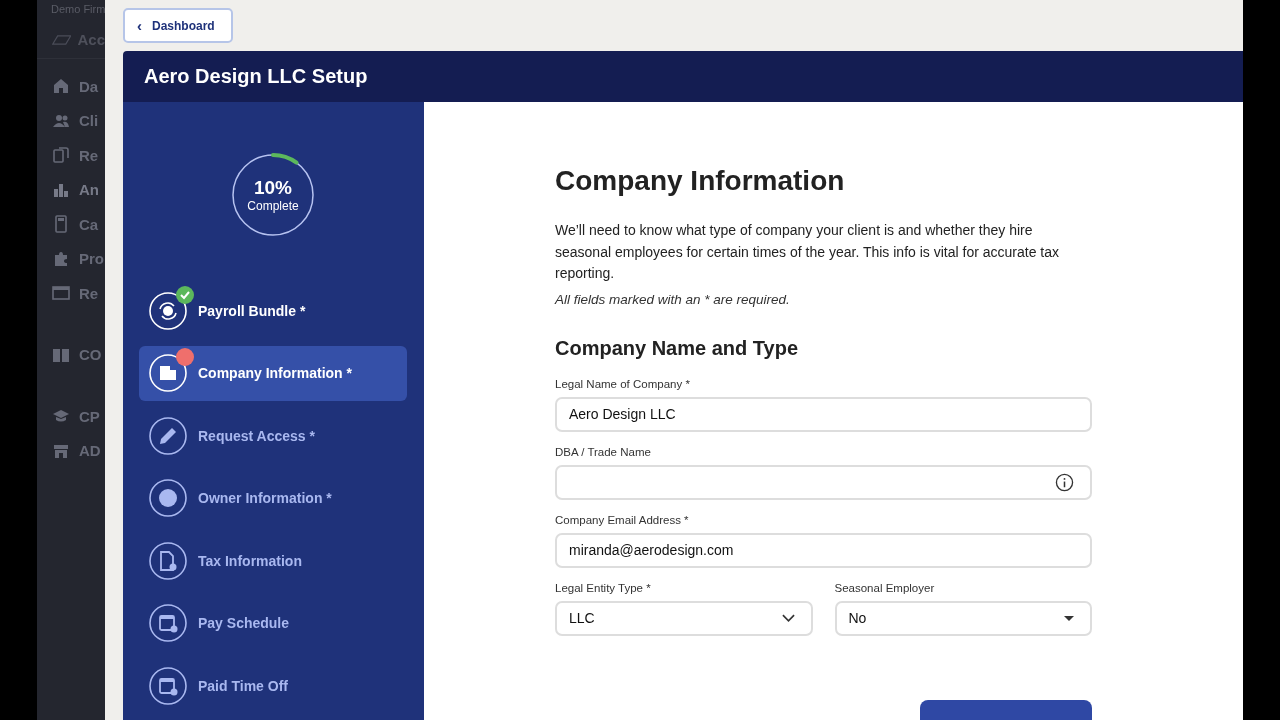 The width and height of the screenshot is (1280, 720). I want to click on step-item: Request Access *, so click(273, 435).